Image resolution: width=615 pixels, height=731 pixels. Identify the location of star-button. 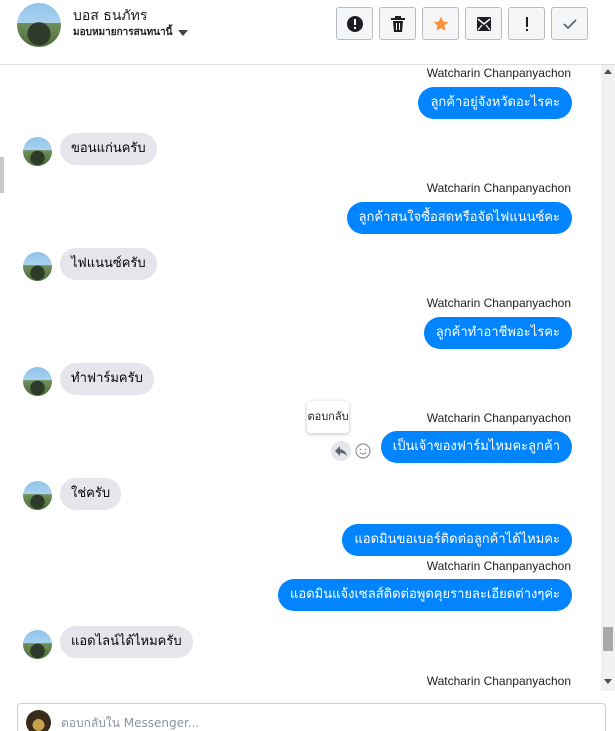
(440, 23).